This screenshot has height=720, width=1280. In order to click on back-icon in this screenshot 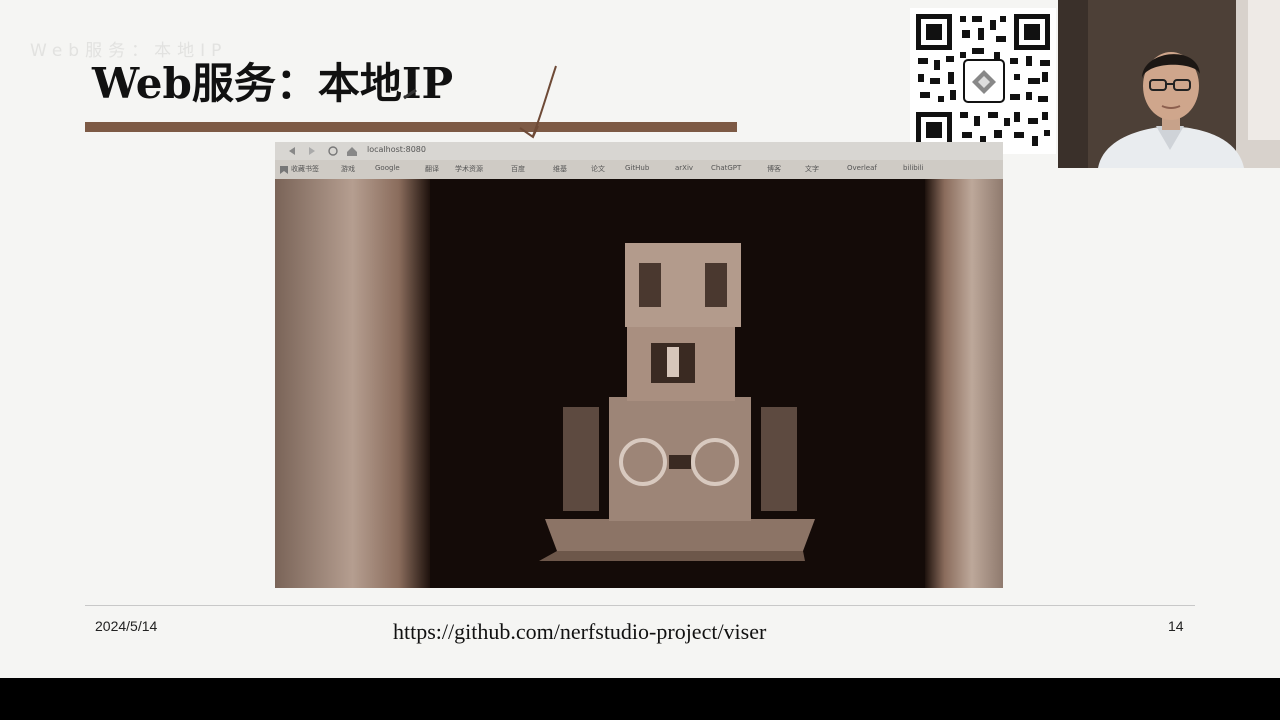, I will do `click(292, 151)`.